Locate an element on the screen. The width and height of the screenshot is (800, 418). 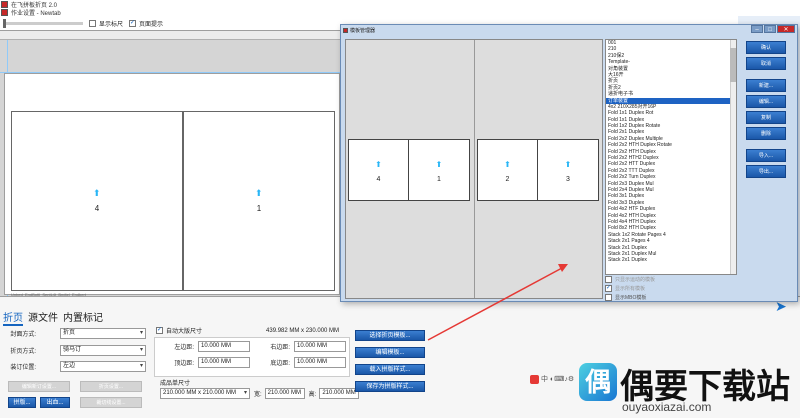
sogou-icon is located at coordinates (534, 379).